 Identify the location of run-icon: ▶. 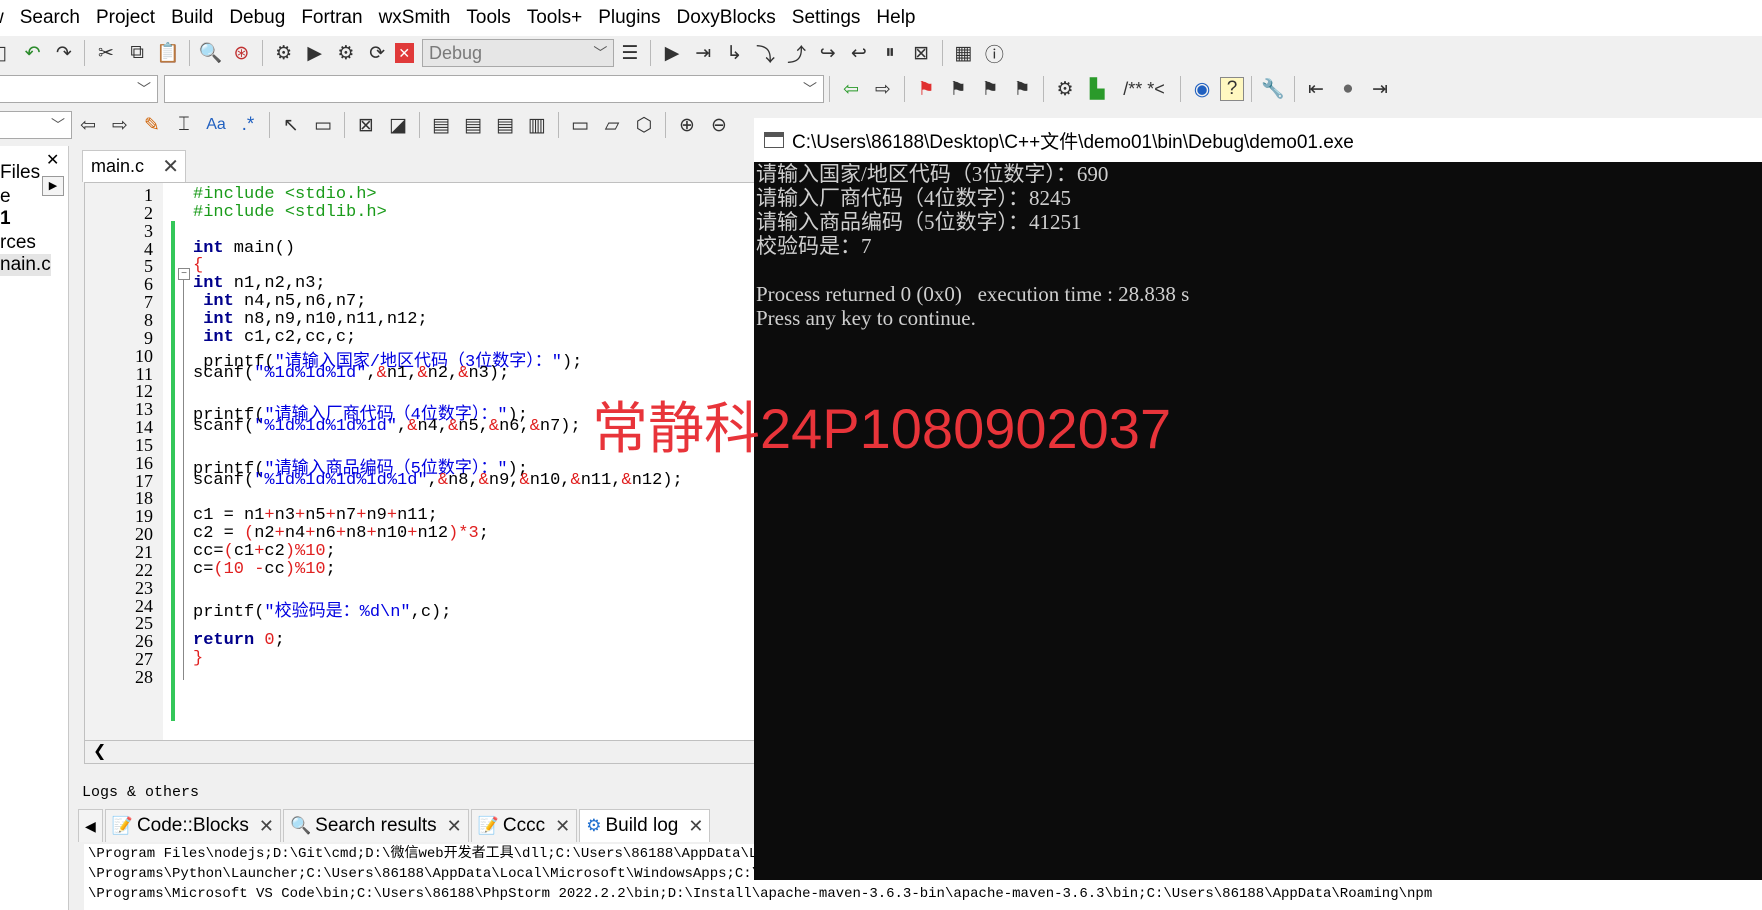
(314, 53).